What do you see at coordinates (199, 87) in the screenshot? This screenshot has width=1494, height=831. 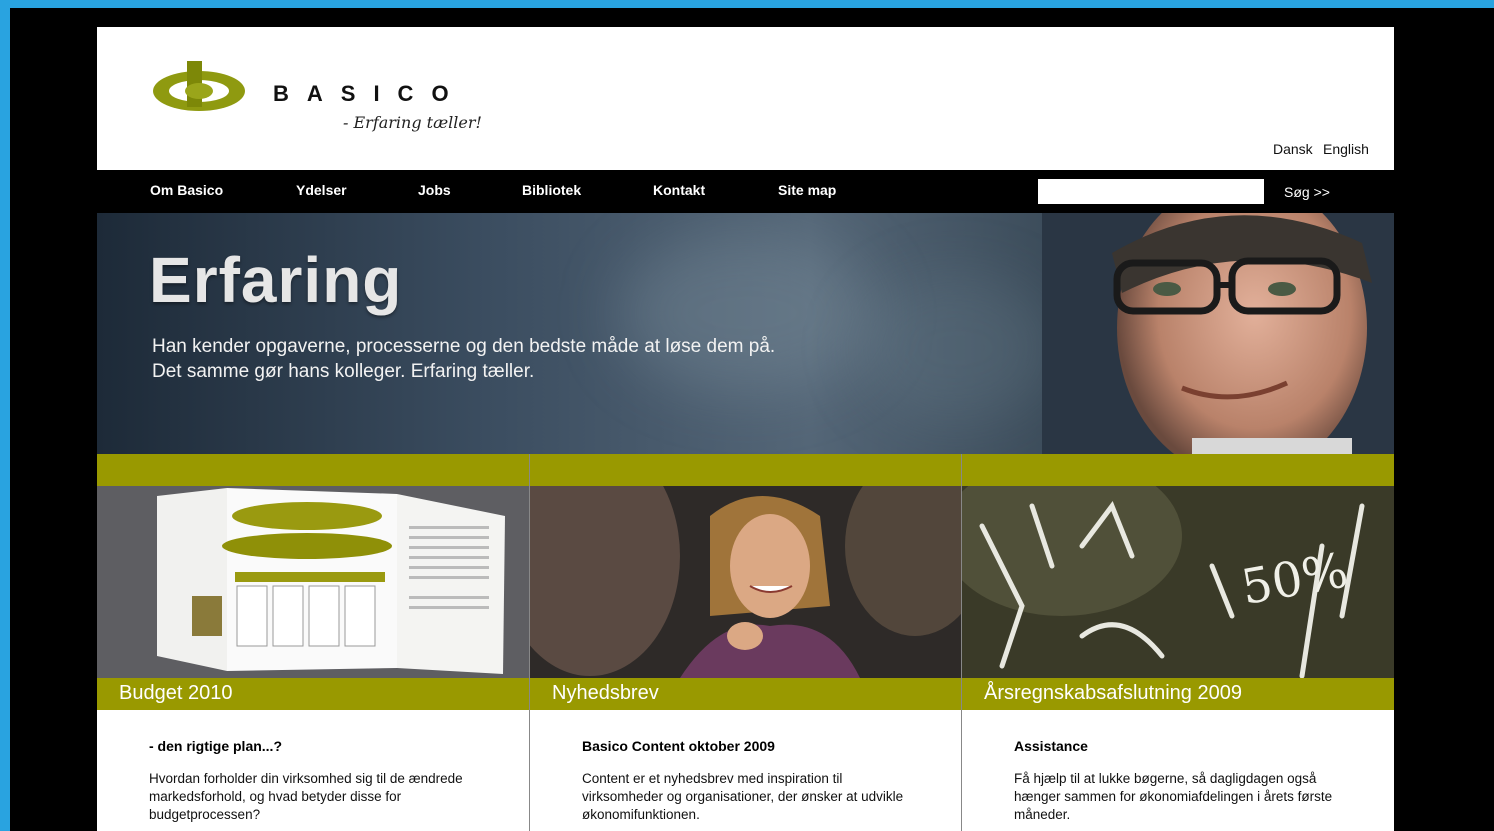 I see `basico-logo-icon` at bounding box center [199, 87].